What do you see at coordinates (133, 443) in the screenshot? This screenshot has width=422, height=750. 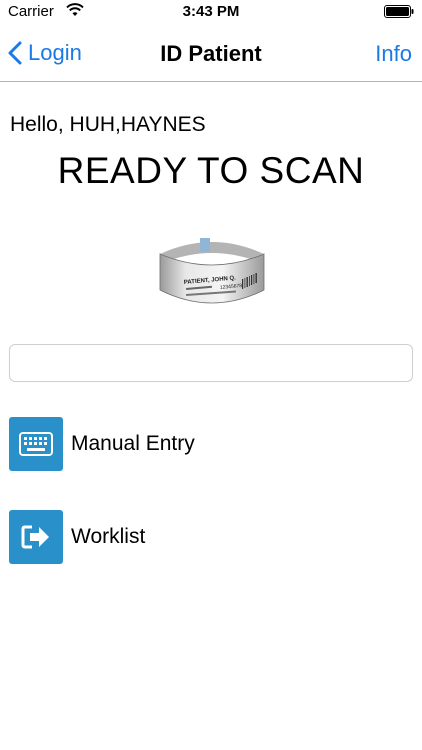 I see `manual-entry-label: Manual Entry` at bounding box center [133, 443].